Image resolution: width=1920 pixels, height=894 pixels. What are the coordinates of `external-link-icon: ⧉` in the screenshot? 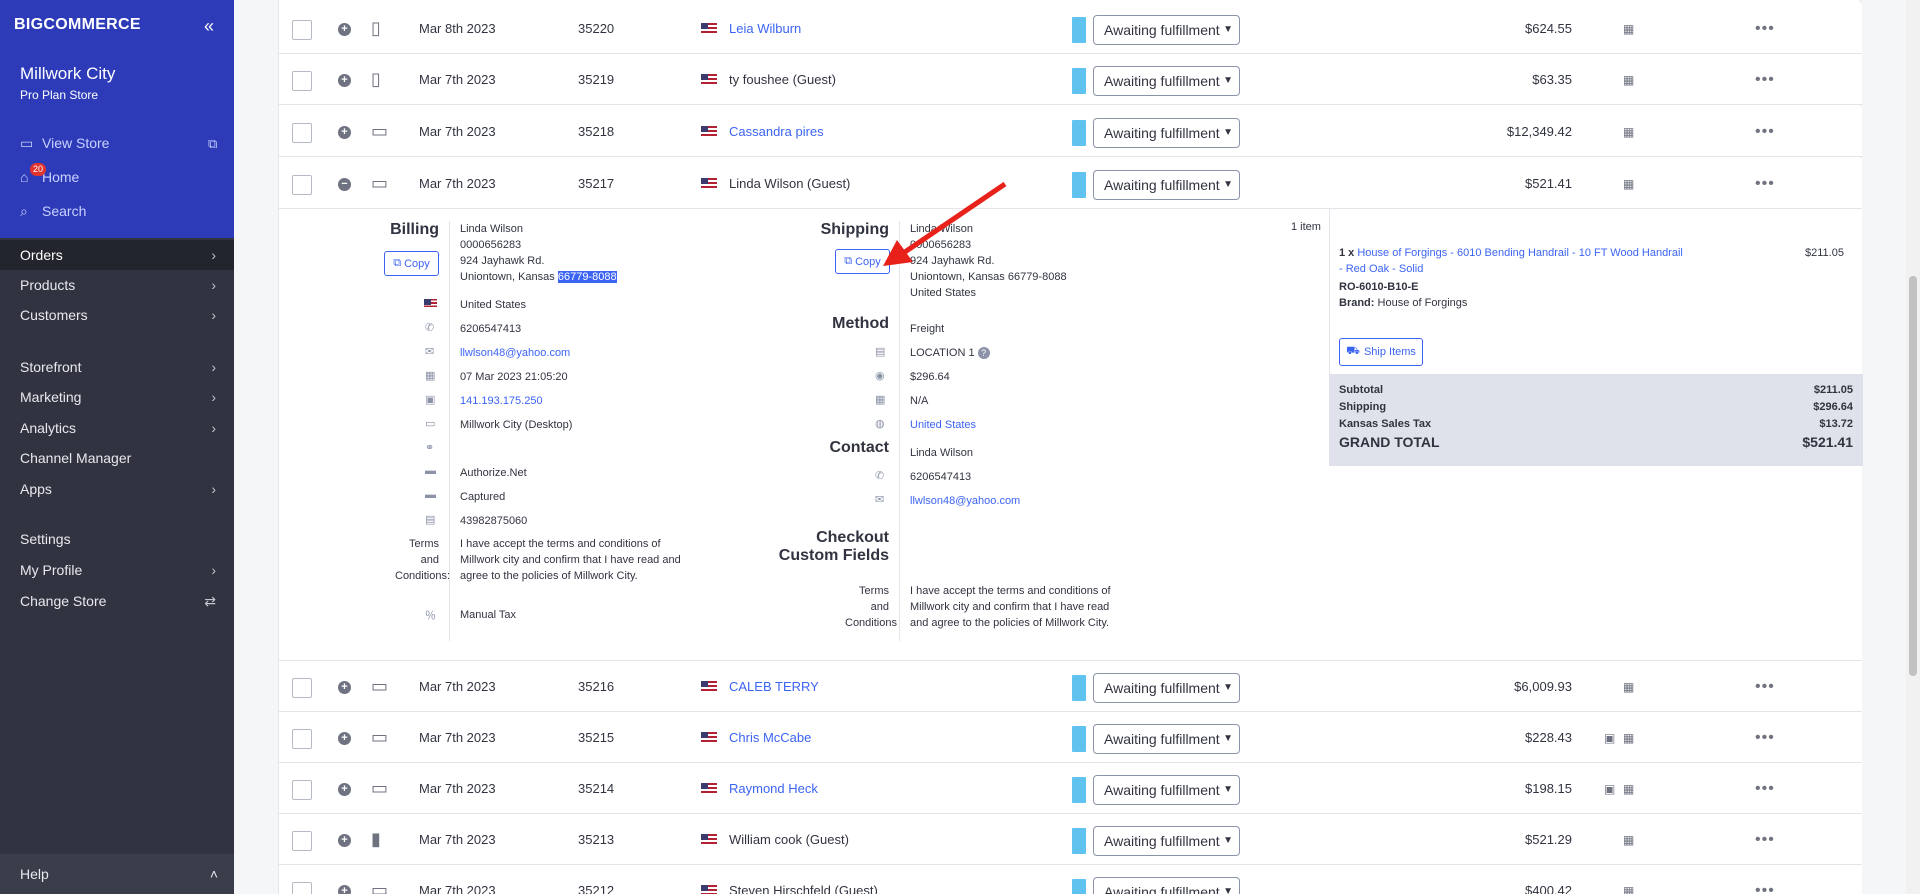 It's located at (212, 144).